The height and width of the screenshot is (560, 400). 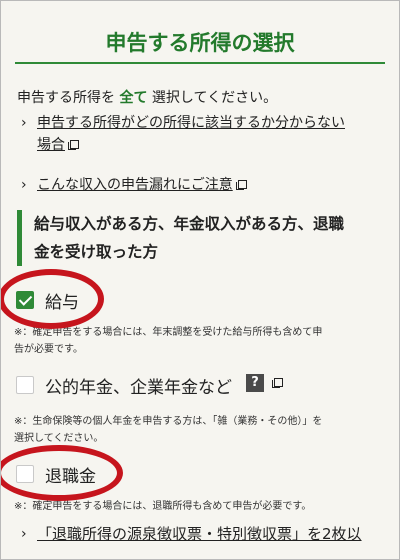 I want to click on link-income-type-help-line1: 申告する所得がどの所得に該当するか分からない, so click(x=191, y=123).